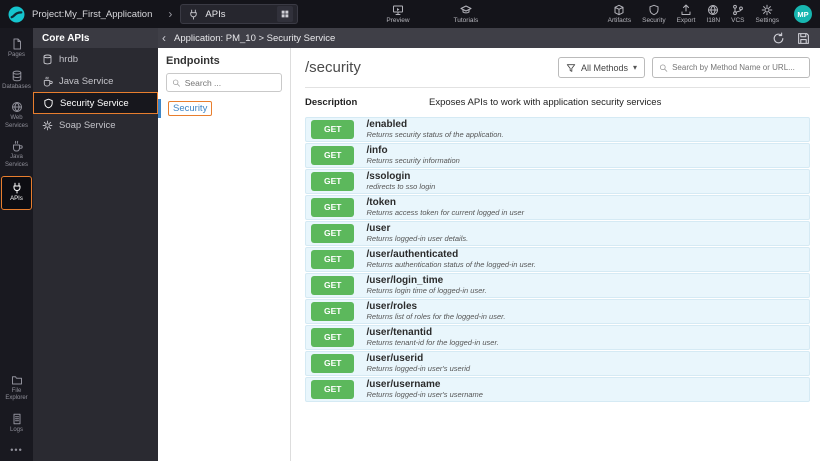  Describe the element at coordinates (331, 102) in the screenshot. I see `description-label: Description` at that location.